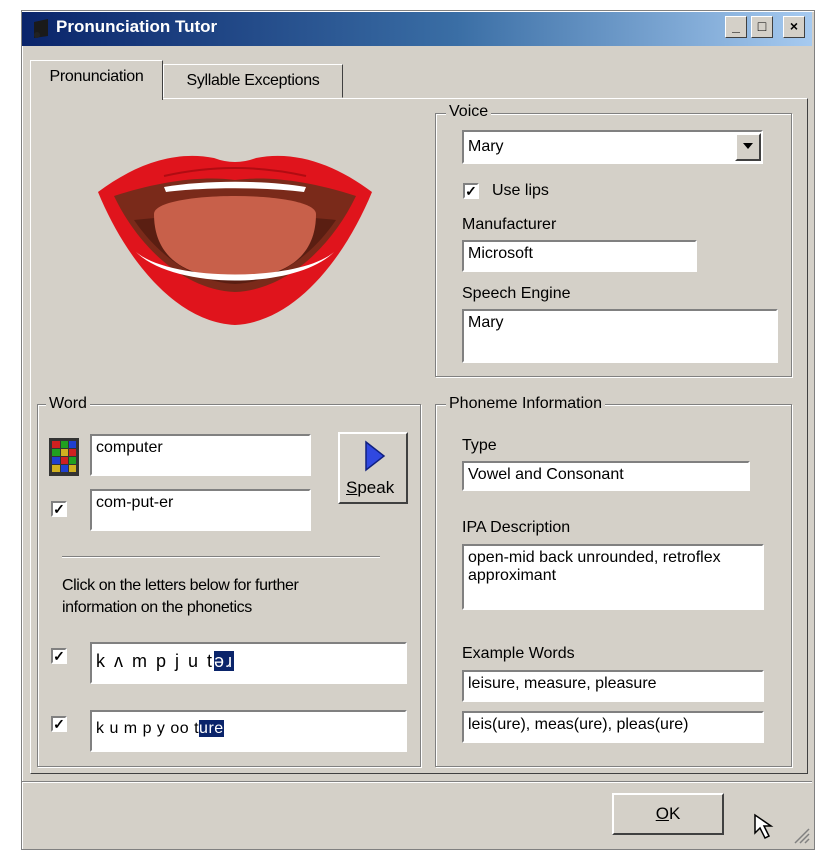  What do you see at coordinates (137, 26) in the screenshot?
I see `window-title: Pronunciation Tutor` at bounding box center [137, 26].